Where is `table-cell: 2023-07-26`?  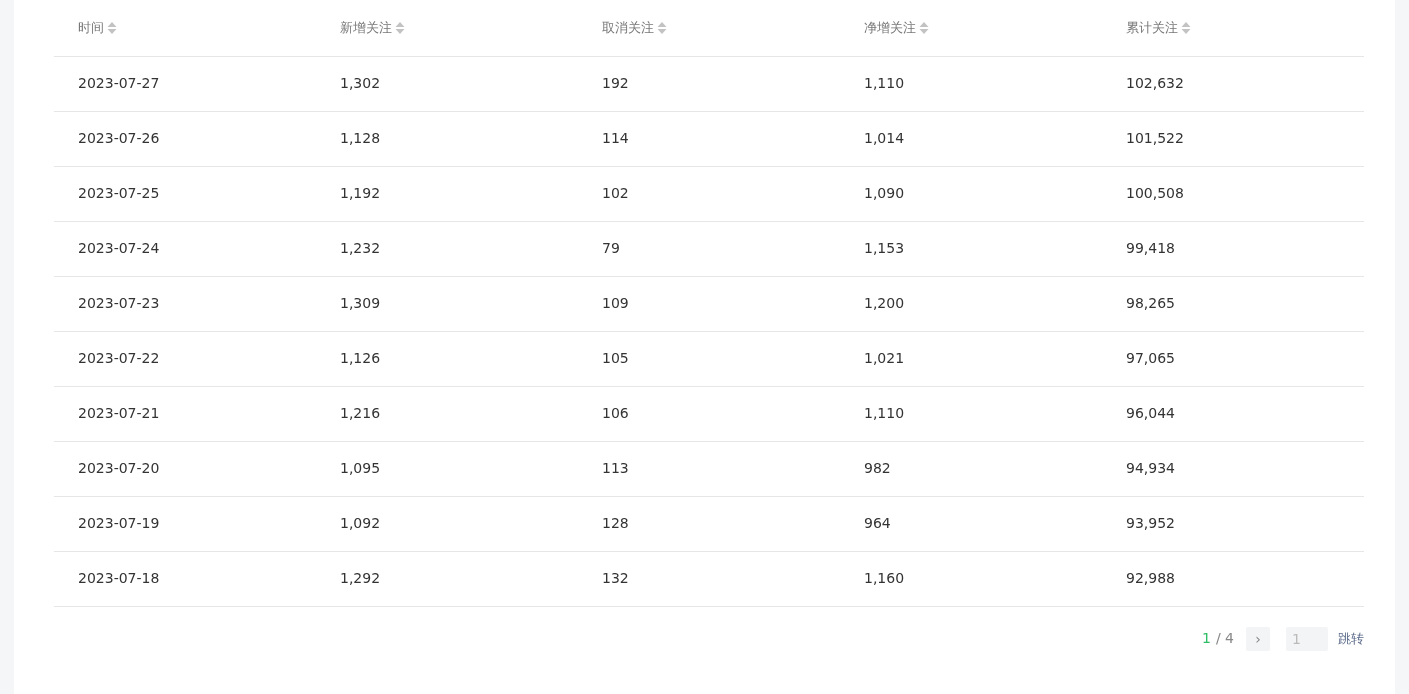 table-cell: 2023-07-26 is located at coordinates (119, 138).